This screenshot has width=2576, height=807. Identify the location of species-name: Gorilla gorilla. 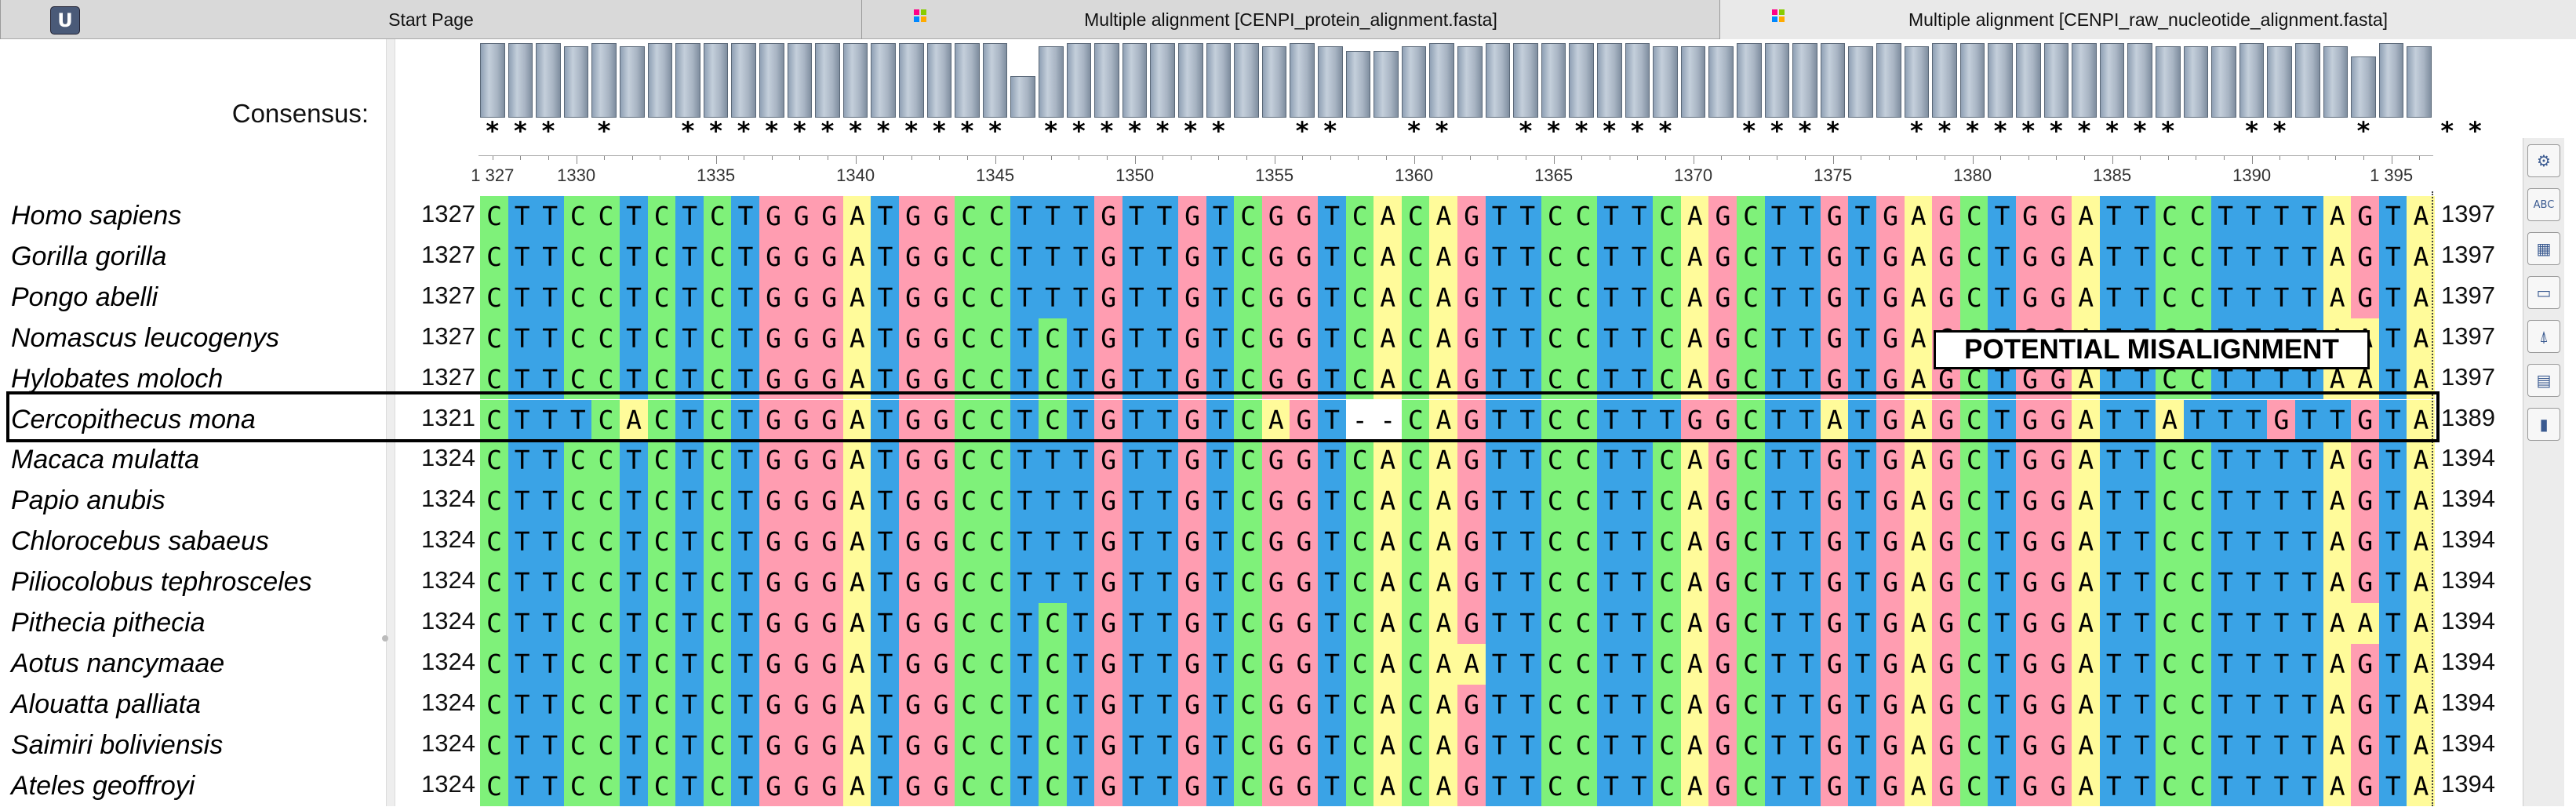
(88, 257).